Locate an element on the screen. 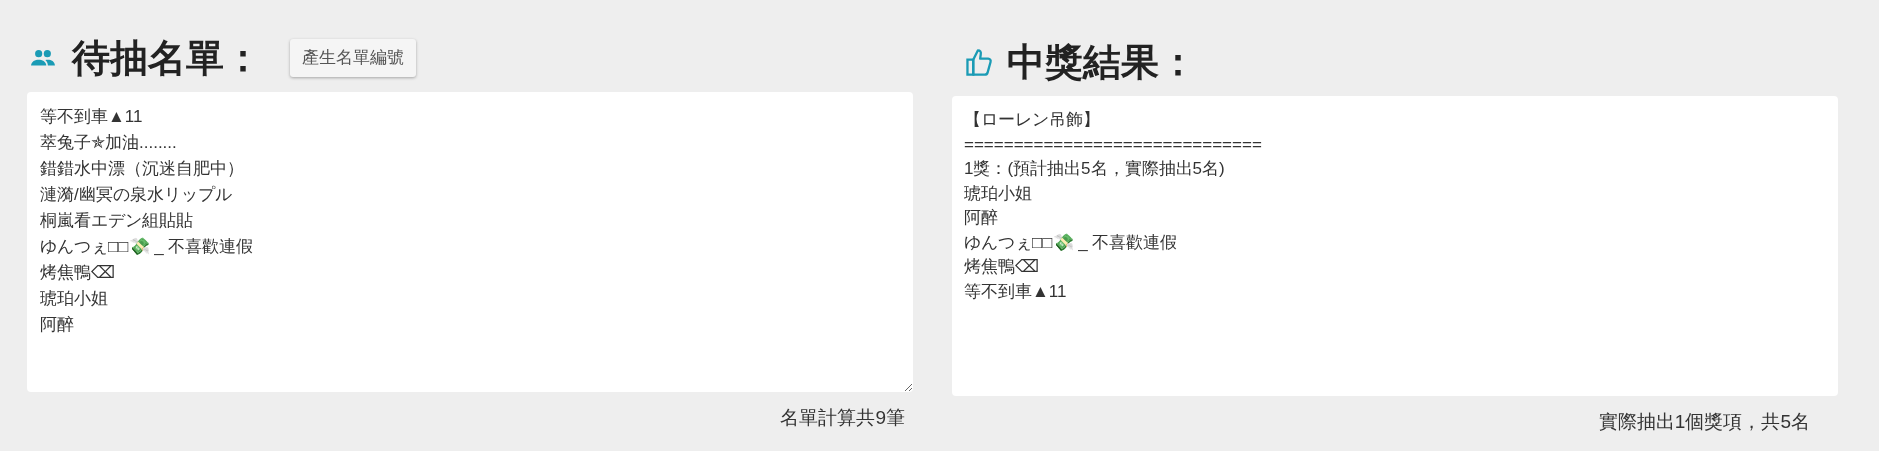  section-title: 待抽名單： is located at coordinates (167, 58).